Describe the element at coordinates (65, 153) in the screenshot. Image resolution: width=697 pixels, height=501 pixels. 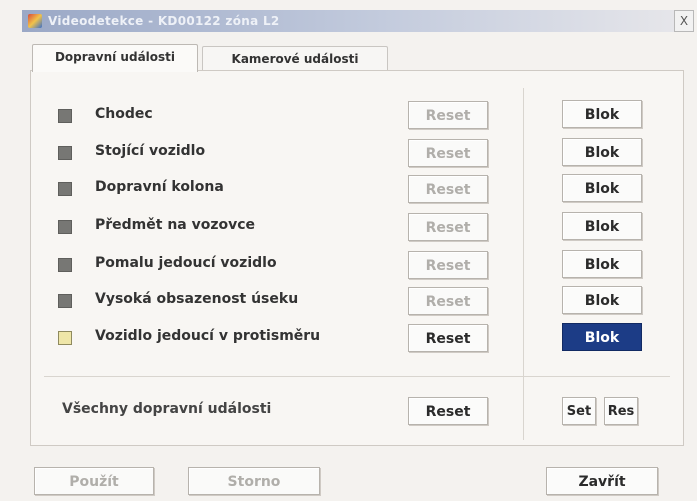
I see `event-indicator-stojici-vozidlo` at that location.